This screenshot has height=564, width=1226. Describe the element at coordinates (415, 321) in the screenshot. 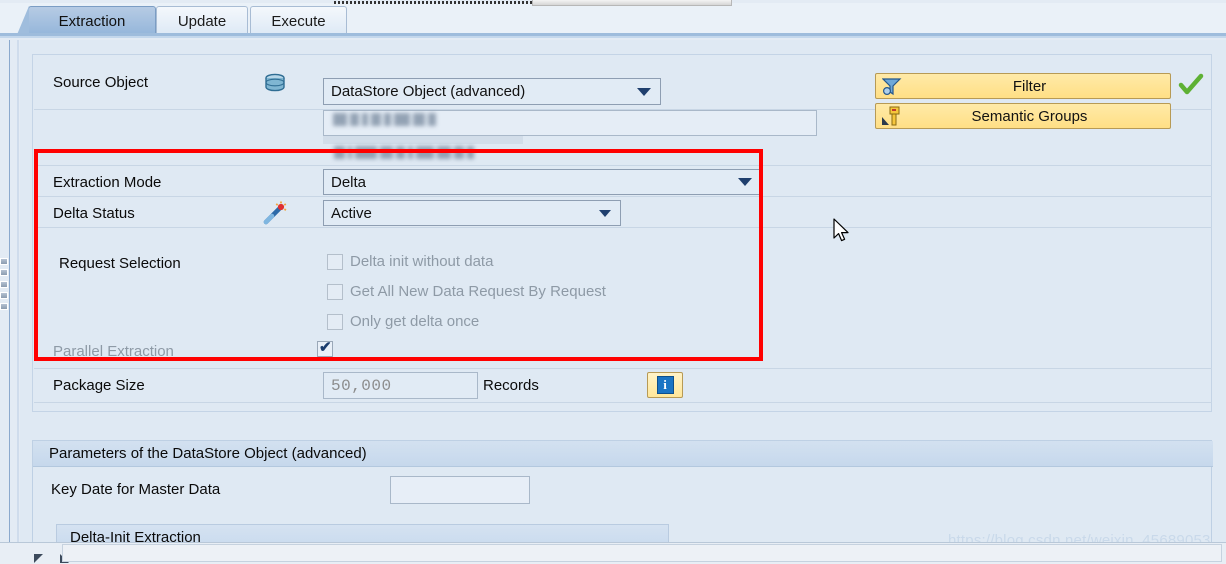

I see `checkbox-label: Only get delta once` at that location.